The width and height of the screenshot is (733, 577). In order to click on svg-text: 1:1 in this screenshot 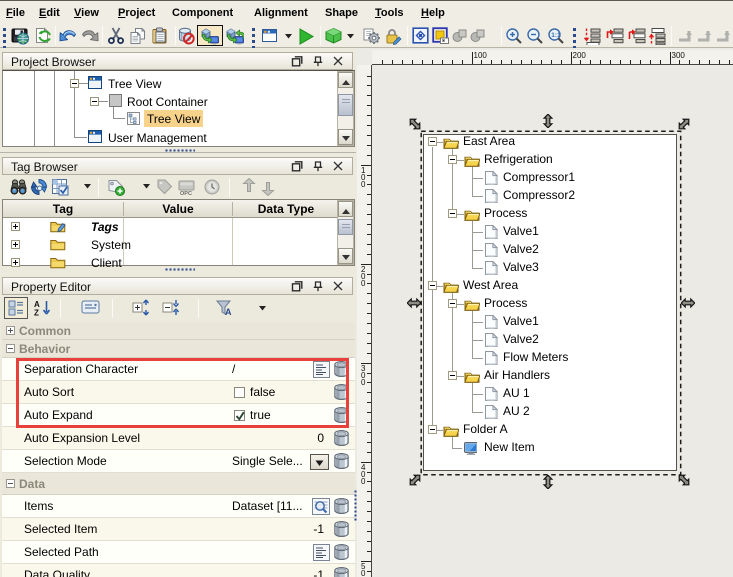, I will do `click(556, 35)`.